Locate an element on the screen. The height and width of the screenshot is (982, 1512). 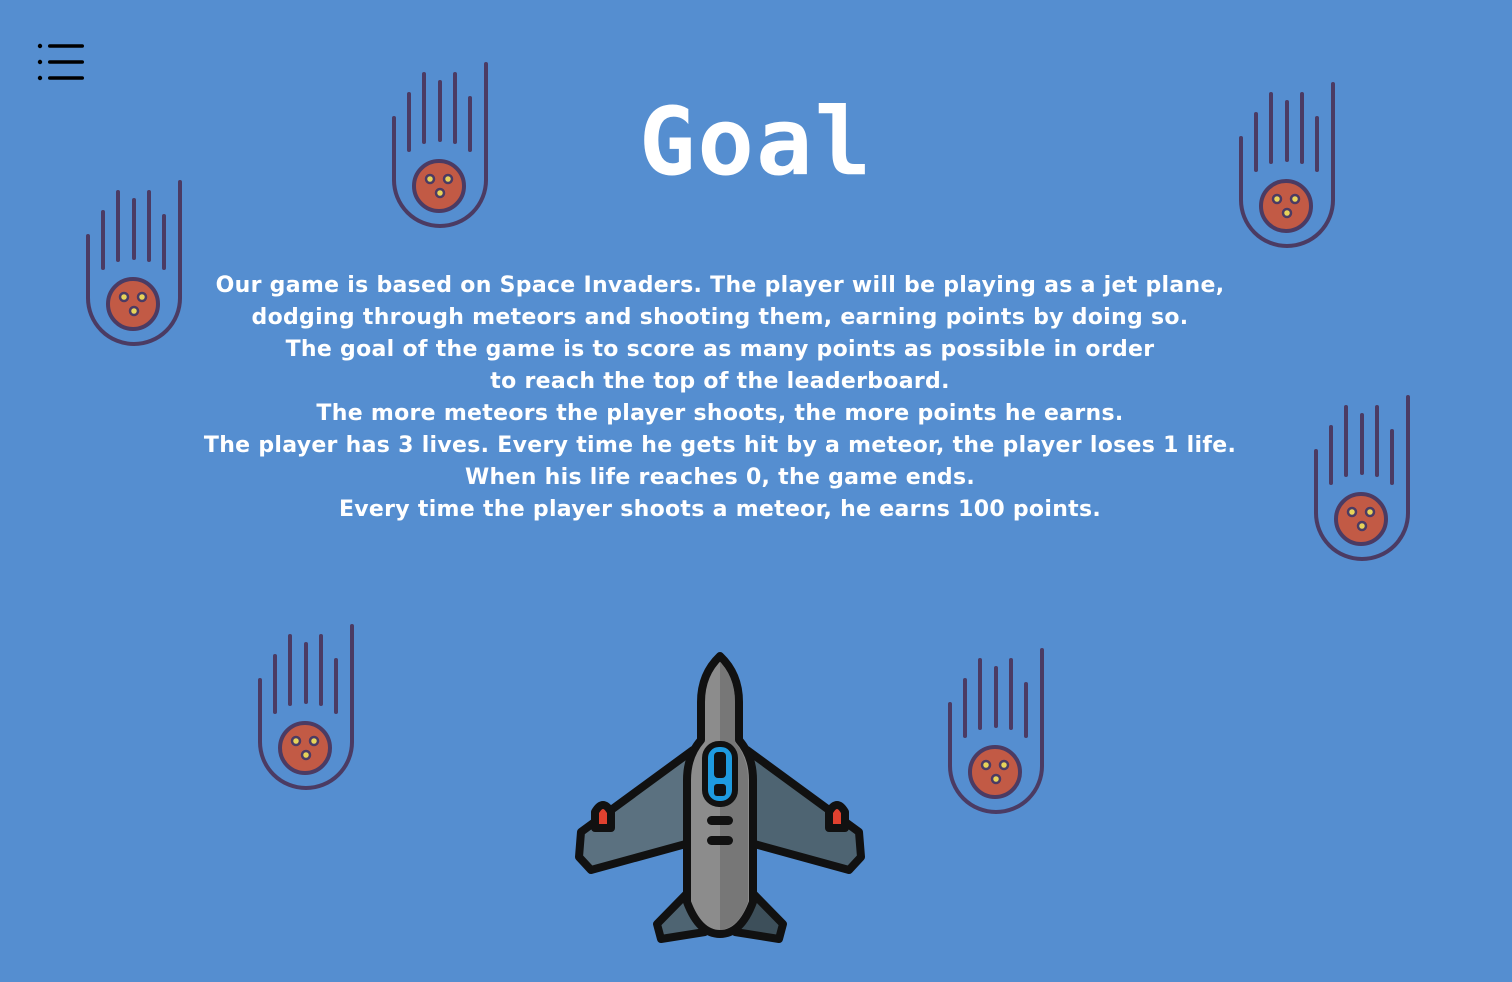
menu-list-icon is located at coordinates (60, 62).